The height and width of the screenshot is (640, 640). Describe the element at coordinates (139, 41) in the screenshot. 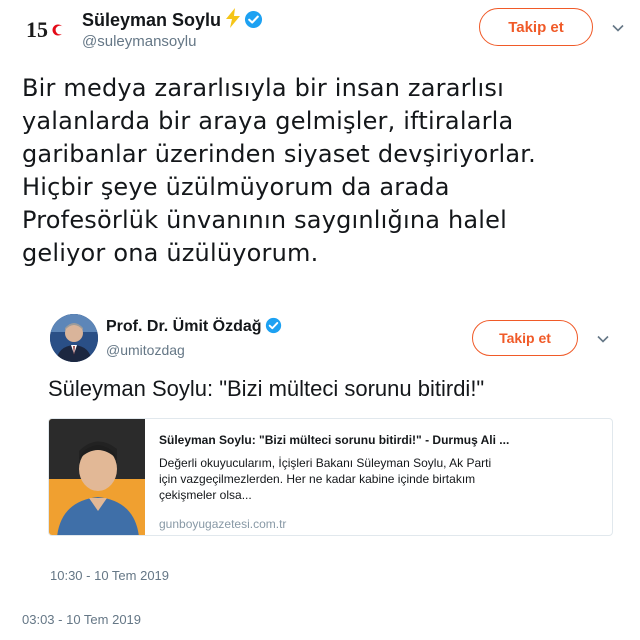

I see `author-handle: @suleymansoylu` at that location.